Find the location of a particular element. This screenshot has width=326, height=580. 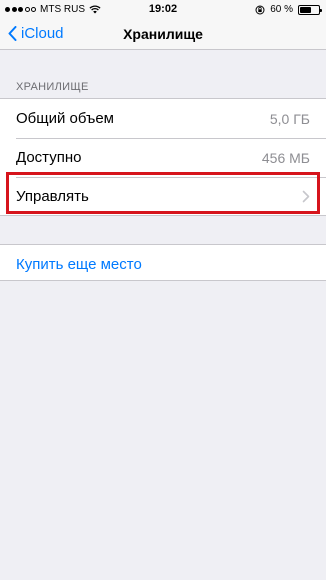

row-label: Доступно is located at coordinates (49, 157).